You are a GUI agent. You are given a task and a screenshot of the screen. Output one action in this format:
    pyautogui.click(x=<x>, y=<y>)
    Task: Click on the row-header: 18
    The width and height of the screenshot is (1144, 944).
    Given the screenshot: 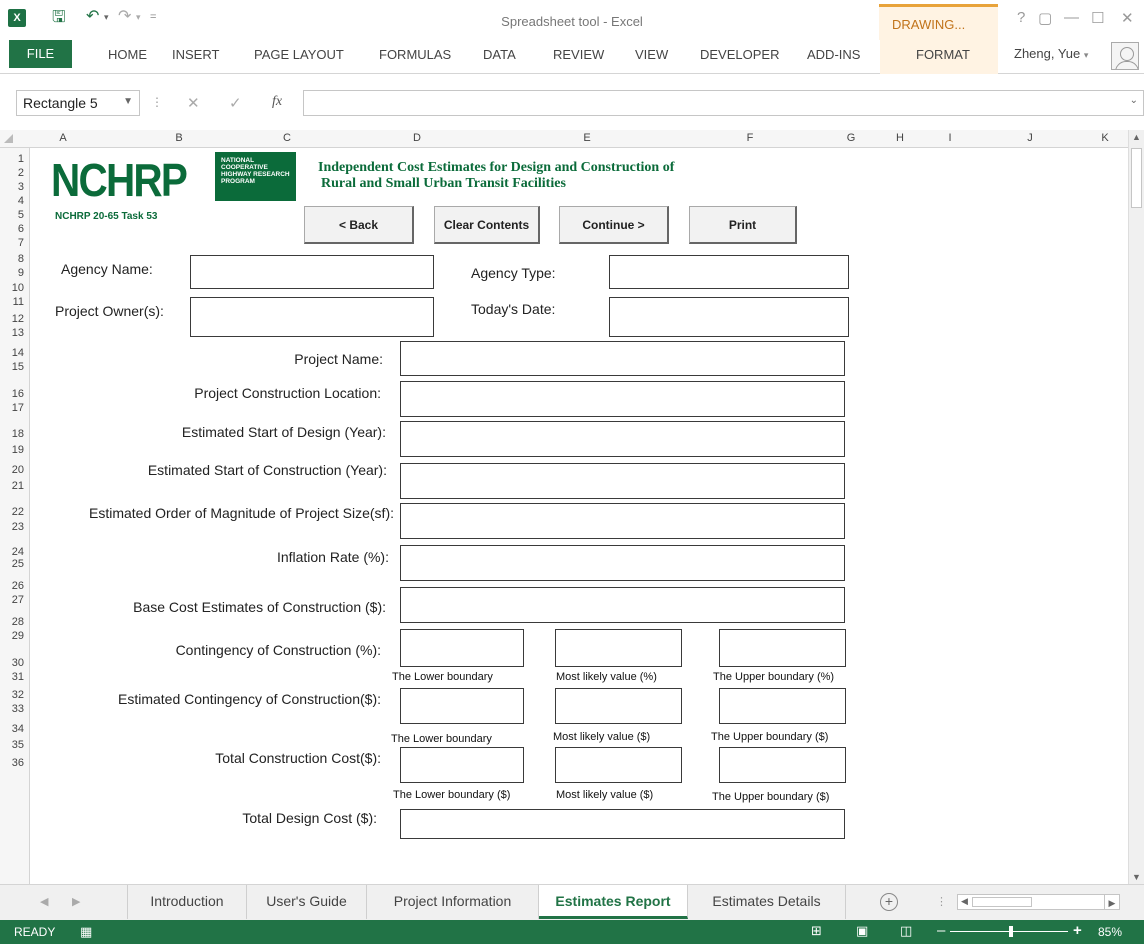 What is the action you would take?
    pyautogui.click(x=12, y=434)
    